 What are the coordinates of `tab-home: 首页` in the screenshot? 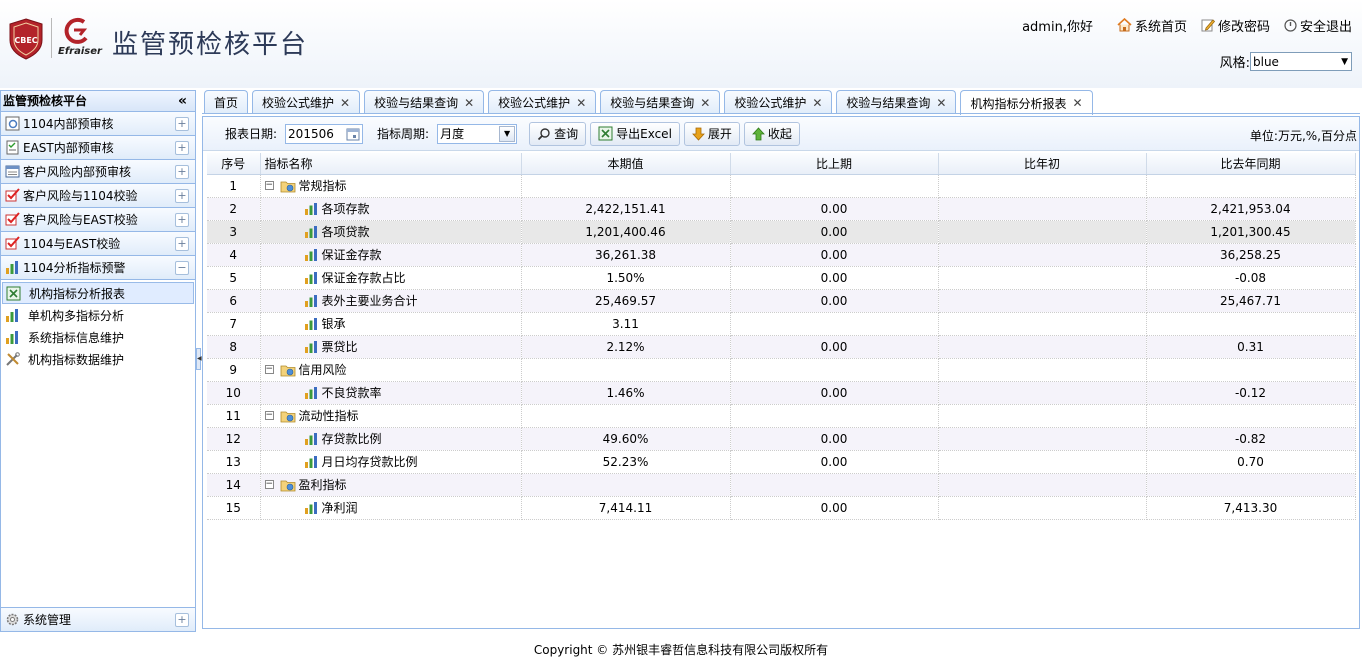 It's located at (226, 102).